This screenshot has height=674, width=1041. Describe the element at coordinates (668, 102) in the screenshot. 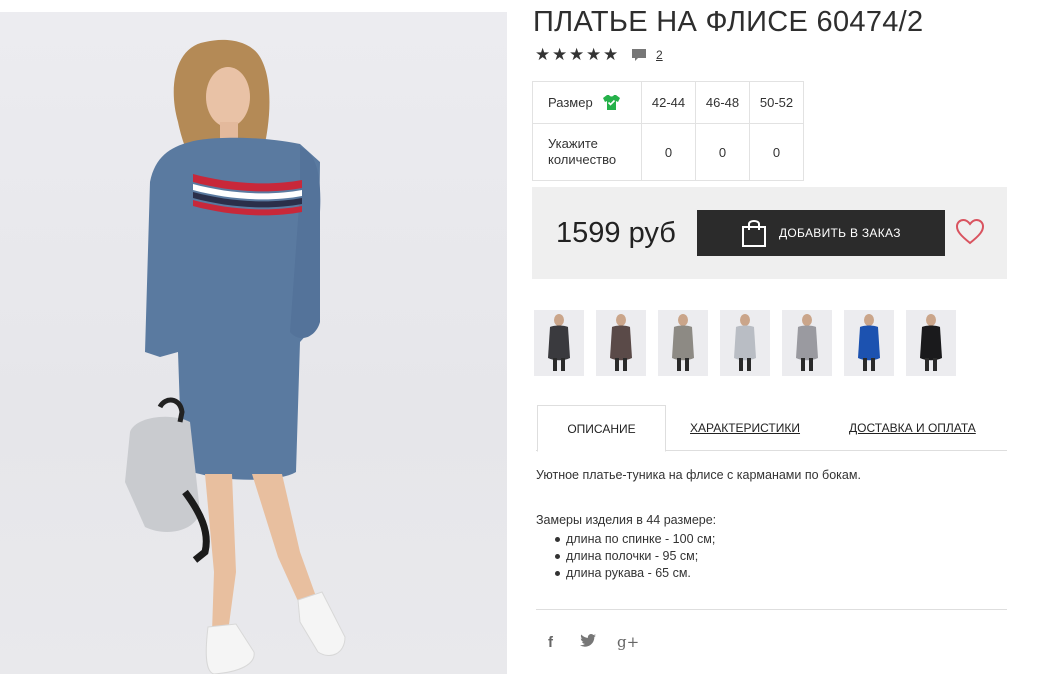

I see `size-option: 42-44` at that location.